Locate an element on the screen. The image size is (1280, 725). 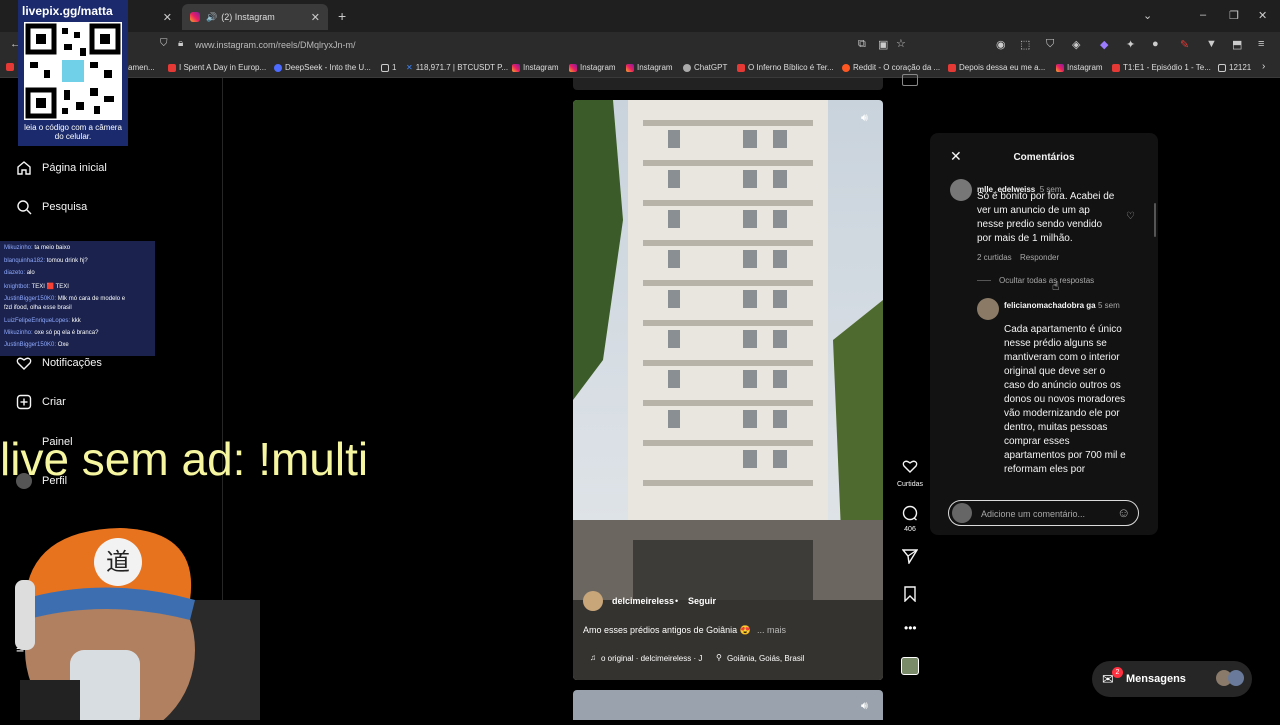
tab-list-icon: ⌄ is located at coordinates (1147, 15).